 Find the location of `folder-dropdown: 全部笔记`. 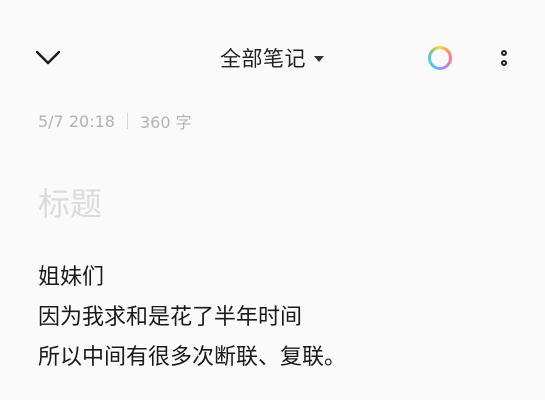

folder-dropdown: 全部笔记 is located at coordinates (272, 58).